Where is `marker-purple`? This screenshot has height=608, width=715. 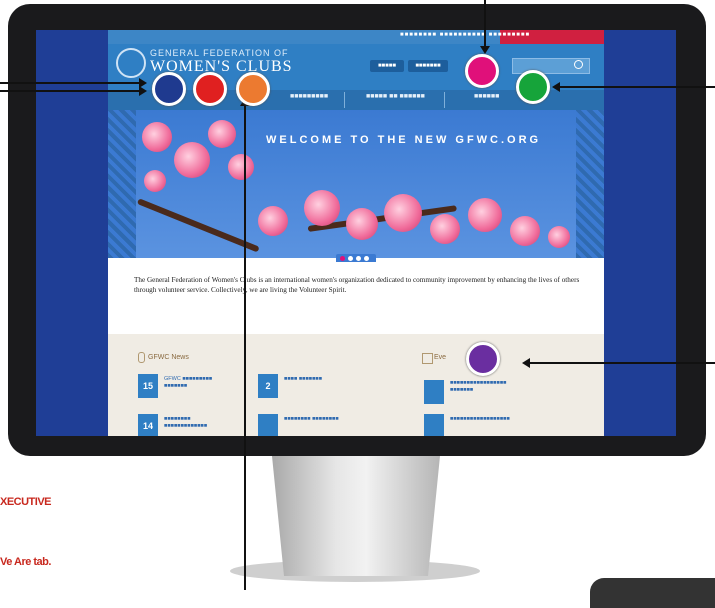 marker-purple is located at coordinates (483, 359).